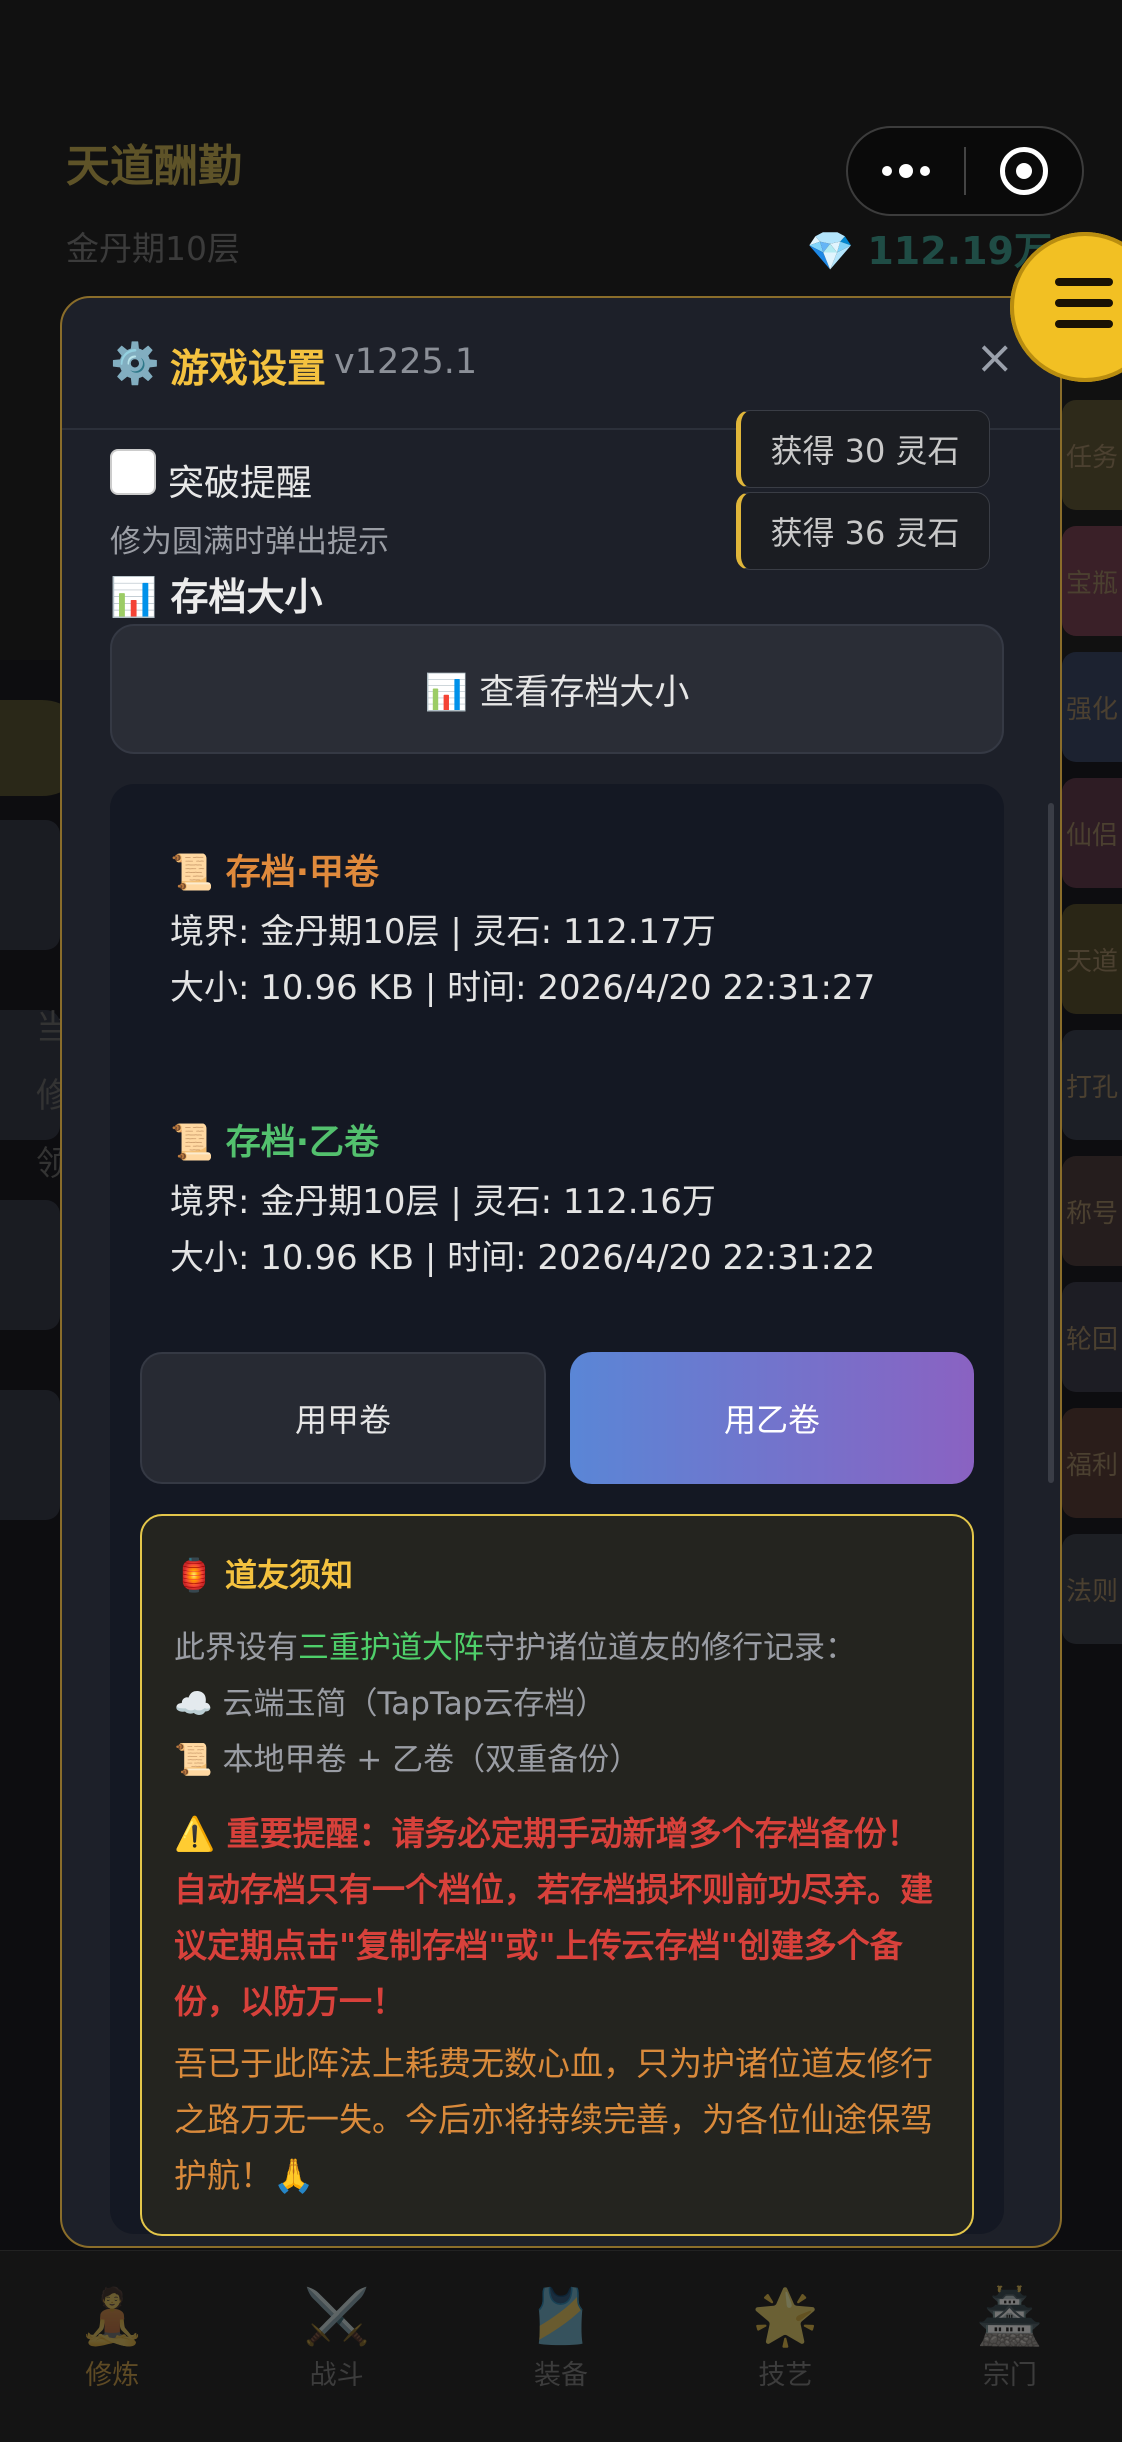 This screenshot has width=1122, height=2442. I want to click on reward-toast: 获得 30 灵石, so click(863, 449).